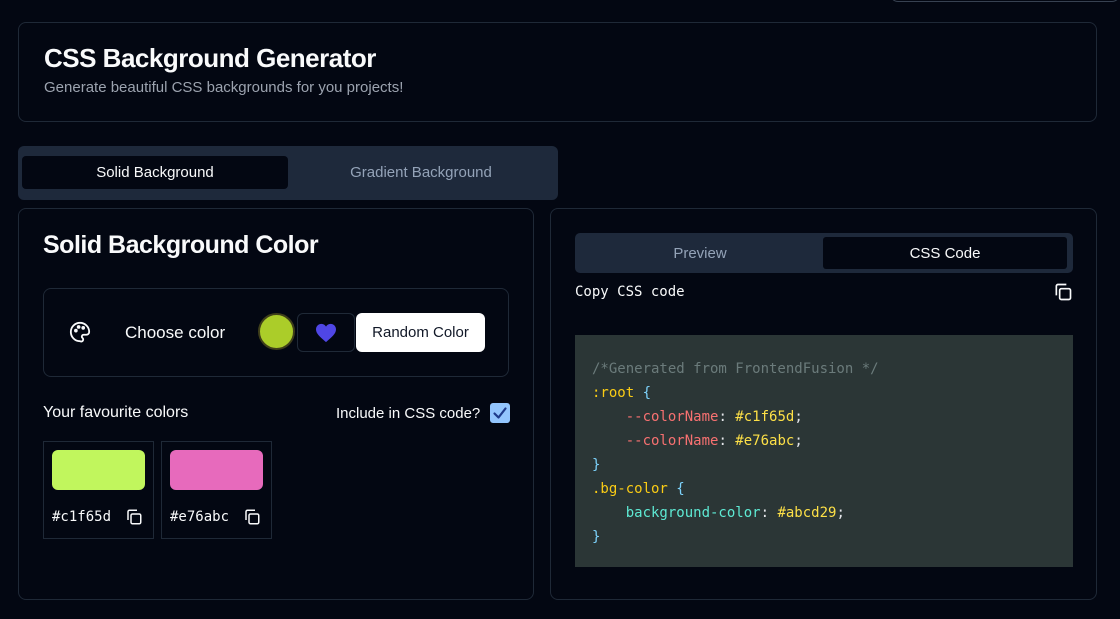 This screenshot has height=619, width=1120. What do you see at coordinates (613, 393) in the screenshot?
I see `code-root-selector: :root` at bounding box center [613, 393].